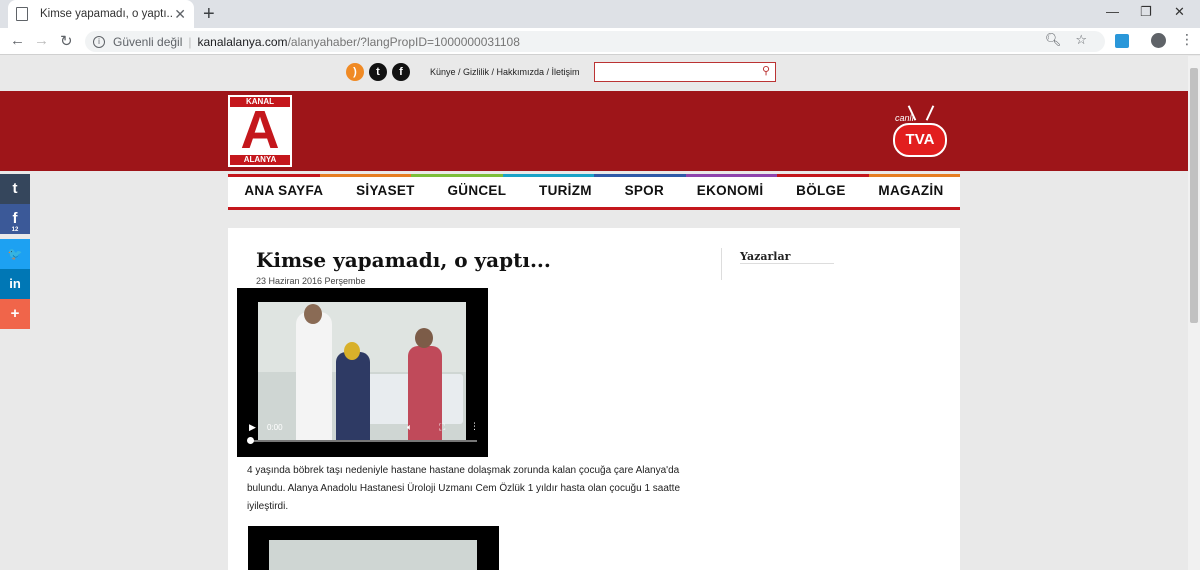 This screenshot has width=1200, height=570. I want to click on nav-item: TURİZM, so click(565, 190).